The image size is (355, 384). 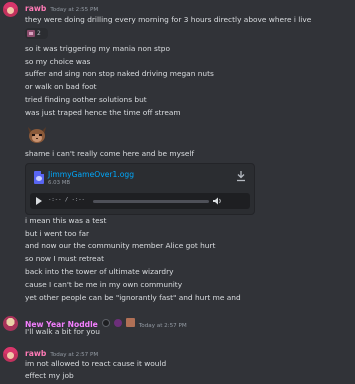 I want to click on reaction-pill: 2, so click(x=36, y=33).